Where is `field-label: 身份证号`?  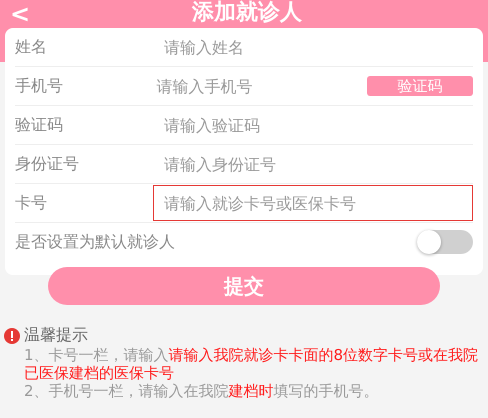
field-label: 身份证号 is located at coordinates (47, 164).